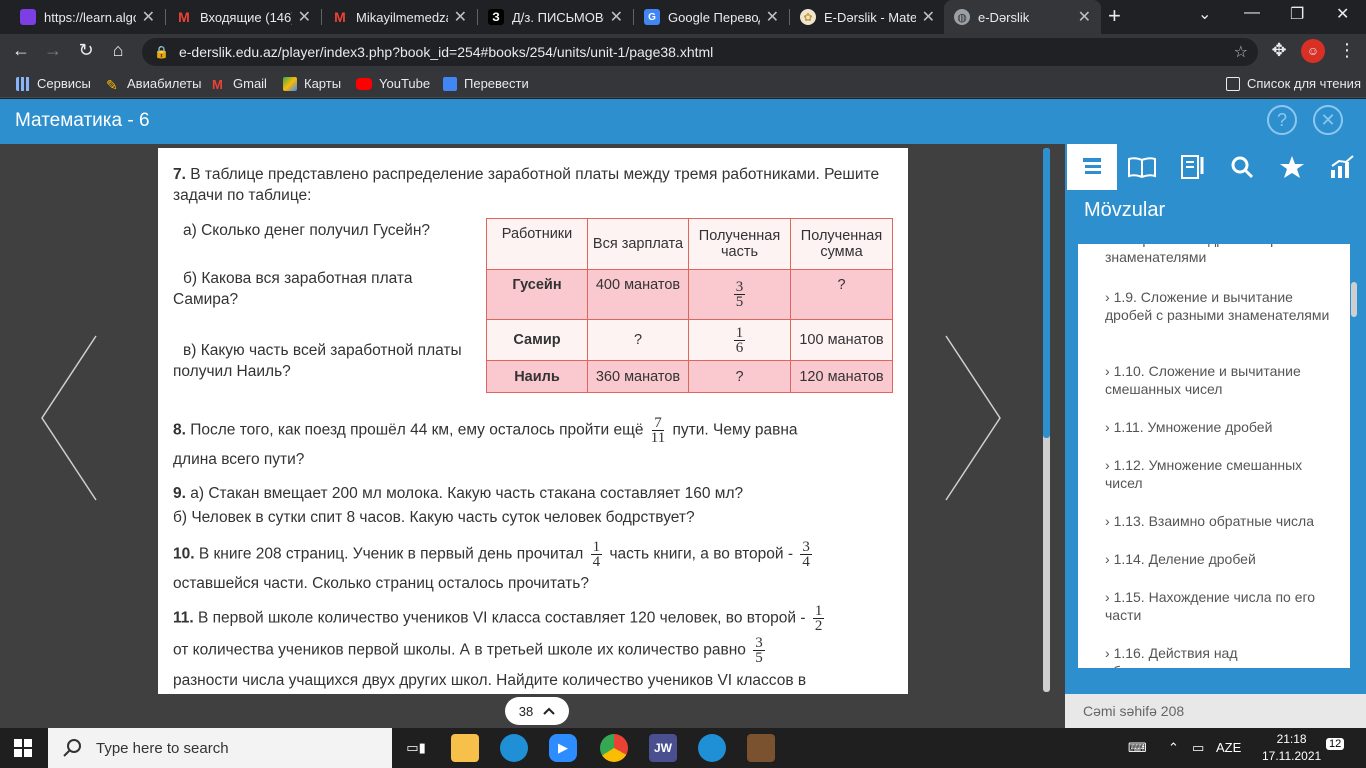 The width and height of the screenshot is (1366, 768). What do you see at coordinates (465, 748) in the screenshot?
I see `file-explorer-icon` at bounding box center [465, 748].